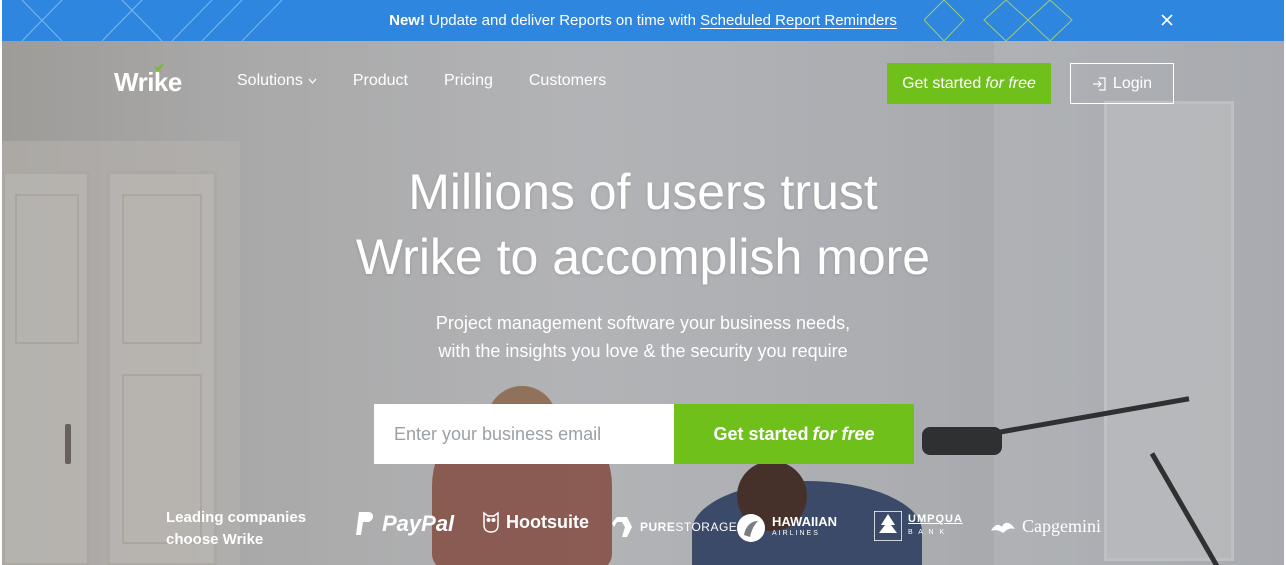 The image size is (1286, 565). I want to click on paypal-name: PayPal, so click(418, 523).